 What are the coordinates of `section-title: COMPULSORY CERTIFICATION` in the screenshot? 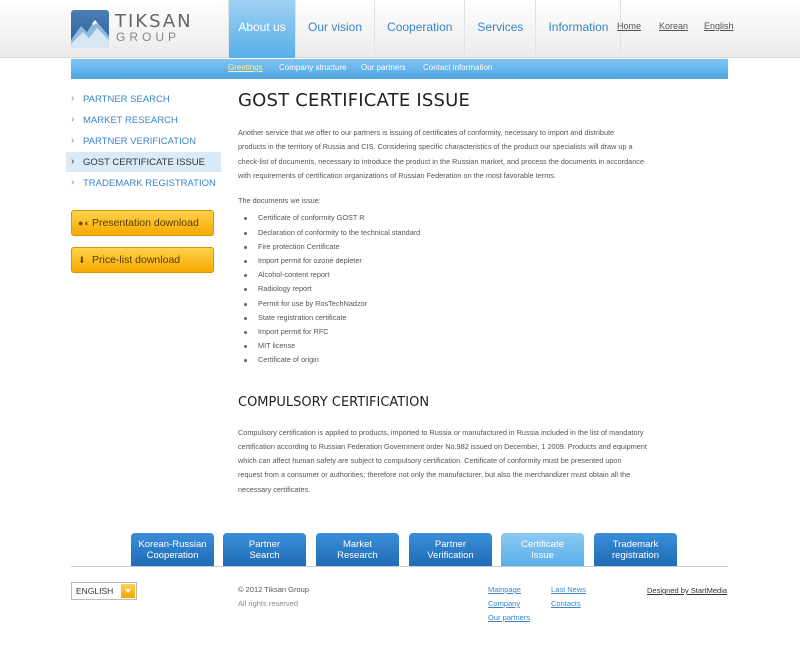 It's located at (334, 402).